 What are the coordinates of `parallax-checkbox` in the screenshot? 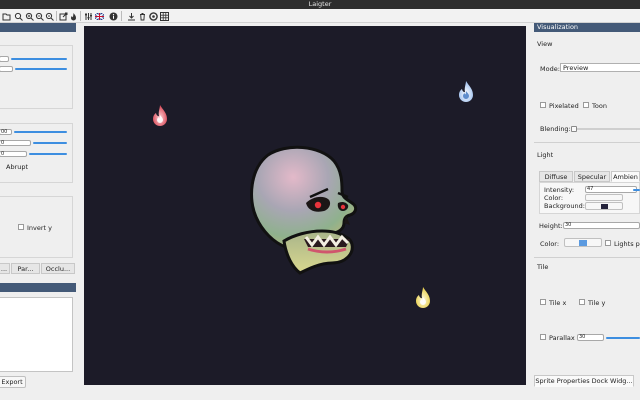 It's located at (543, 337).